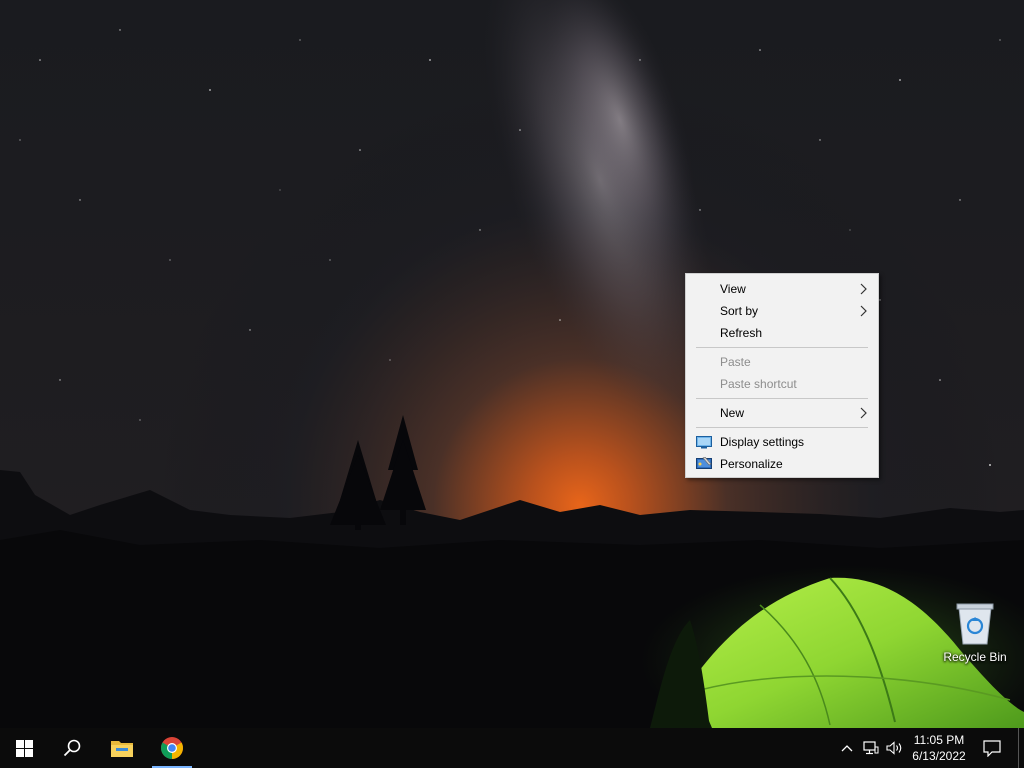 The image size is (1024, 768). What do you see at coordinates (975, 624) in the screenshot?
I see `recycle-bin-icon` at bounding box center [975, 624].